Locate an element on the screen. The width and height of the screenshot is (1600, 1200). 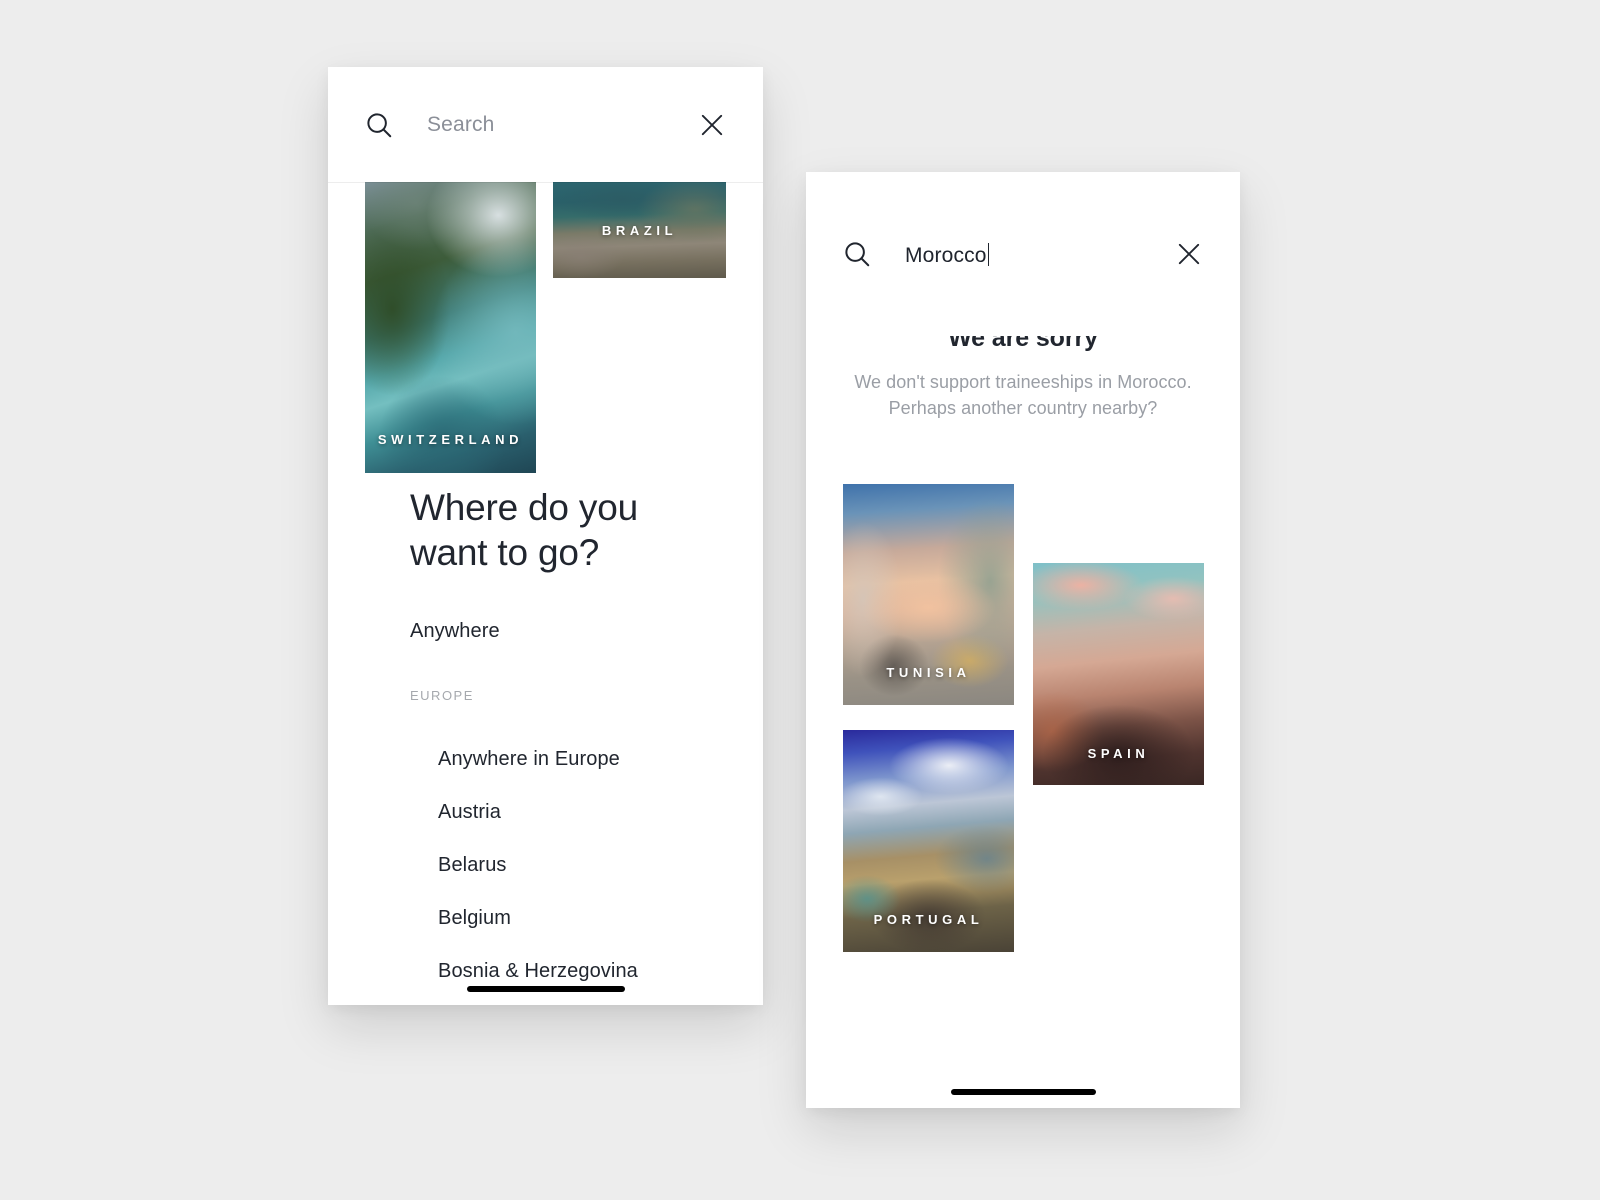
destination-card-spain: SPAIN is located at coordinates (1118, 674).